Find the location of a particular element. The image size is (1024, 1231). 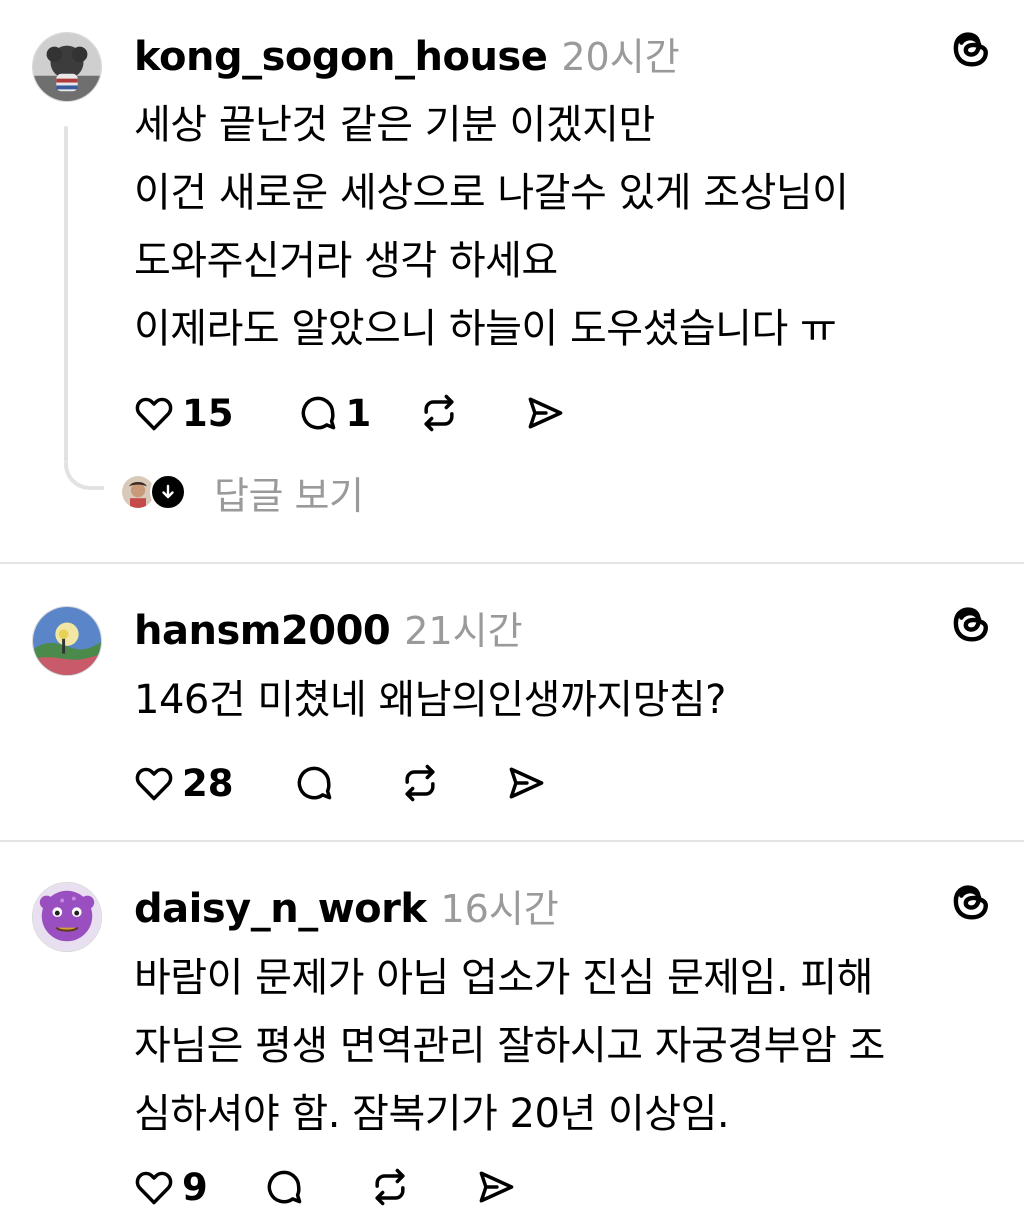

like-button: 9 is located at coordinates (170, 1187).